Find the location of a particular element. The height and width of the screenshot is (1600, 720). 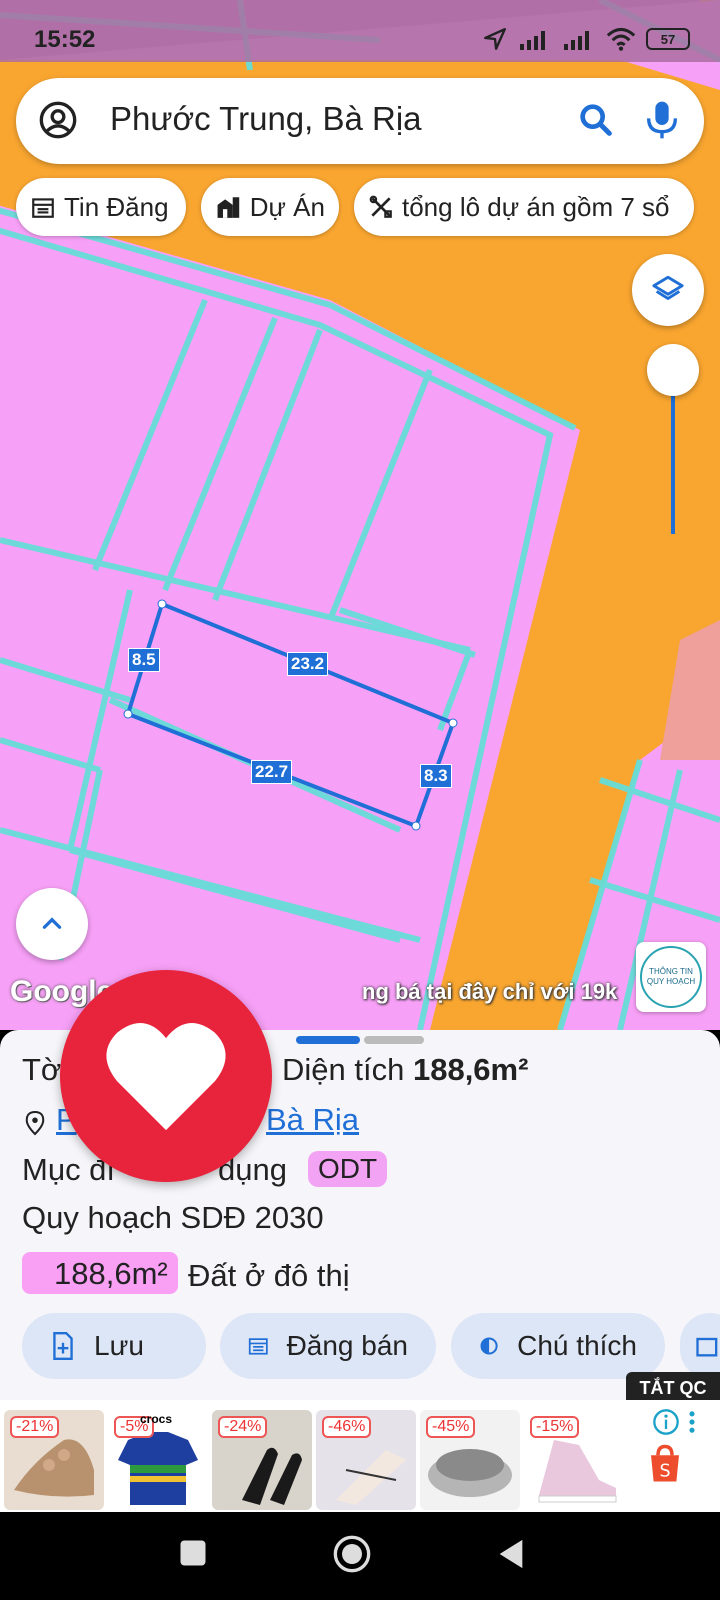

post-sale-button: Đăng bán is located at coordinates (328, 1346).